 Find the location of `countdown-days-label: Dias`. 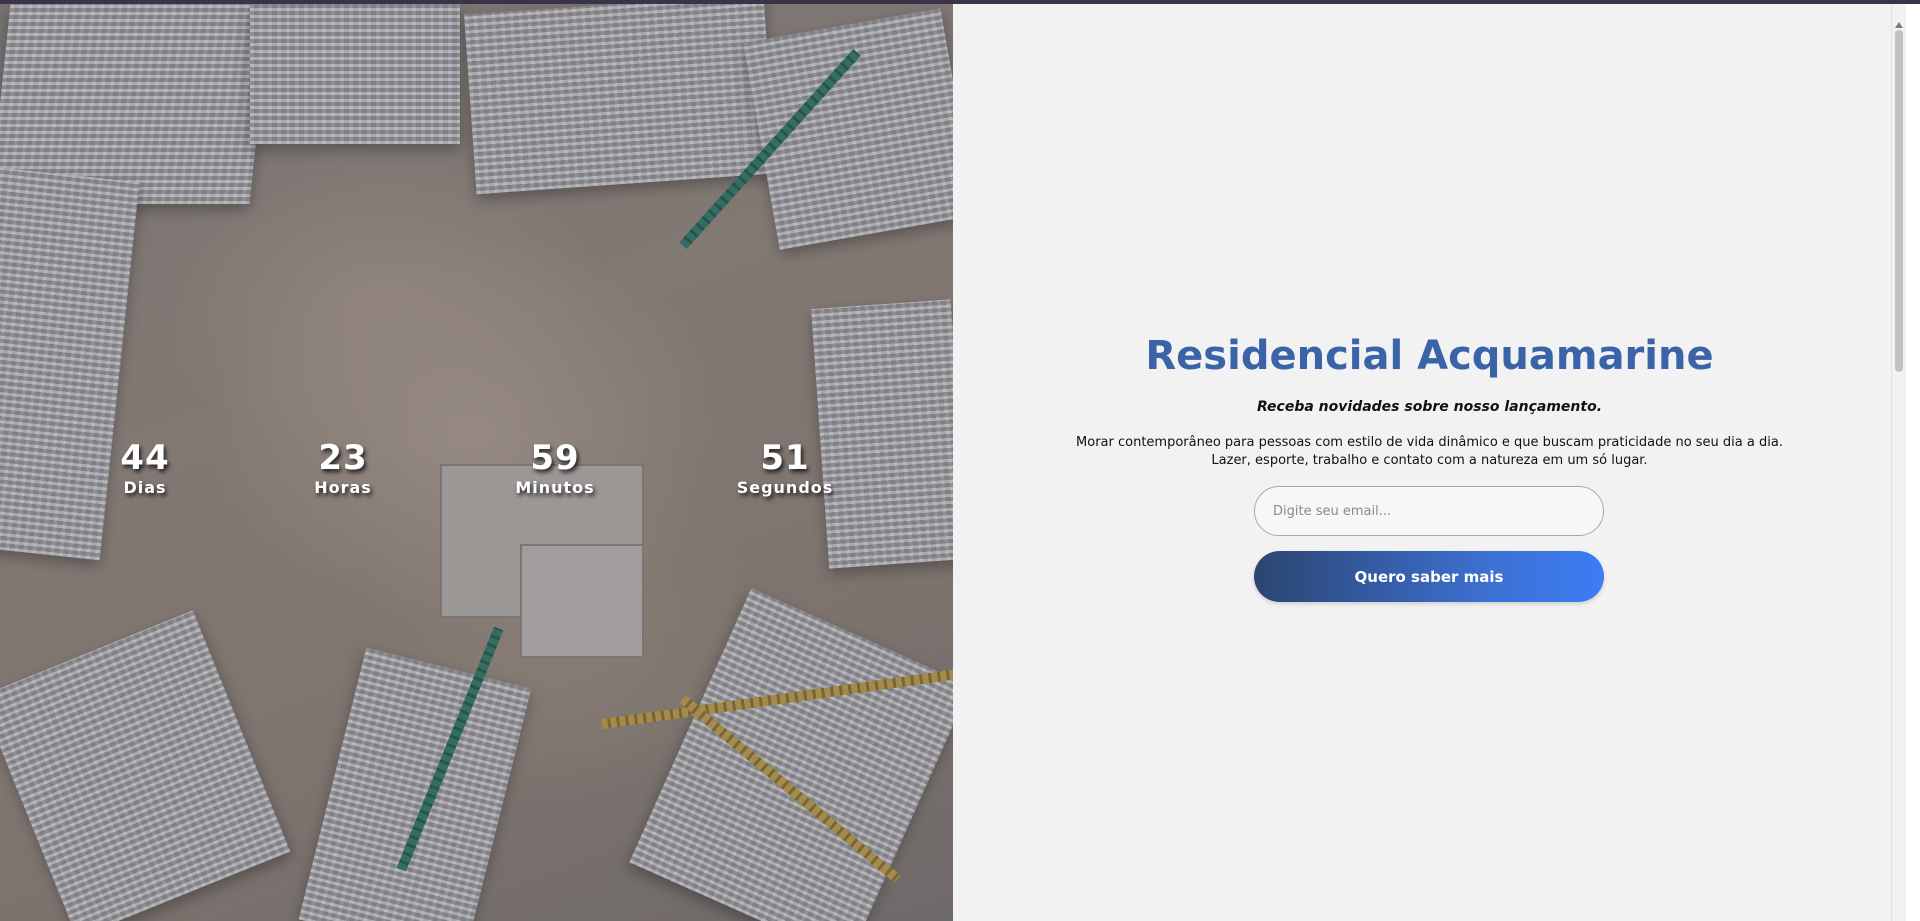

countdown-days-label: Dias is located at coordinates (145, 487).